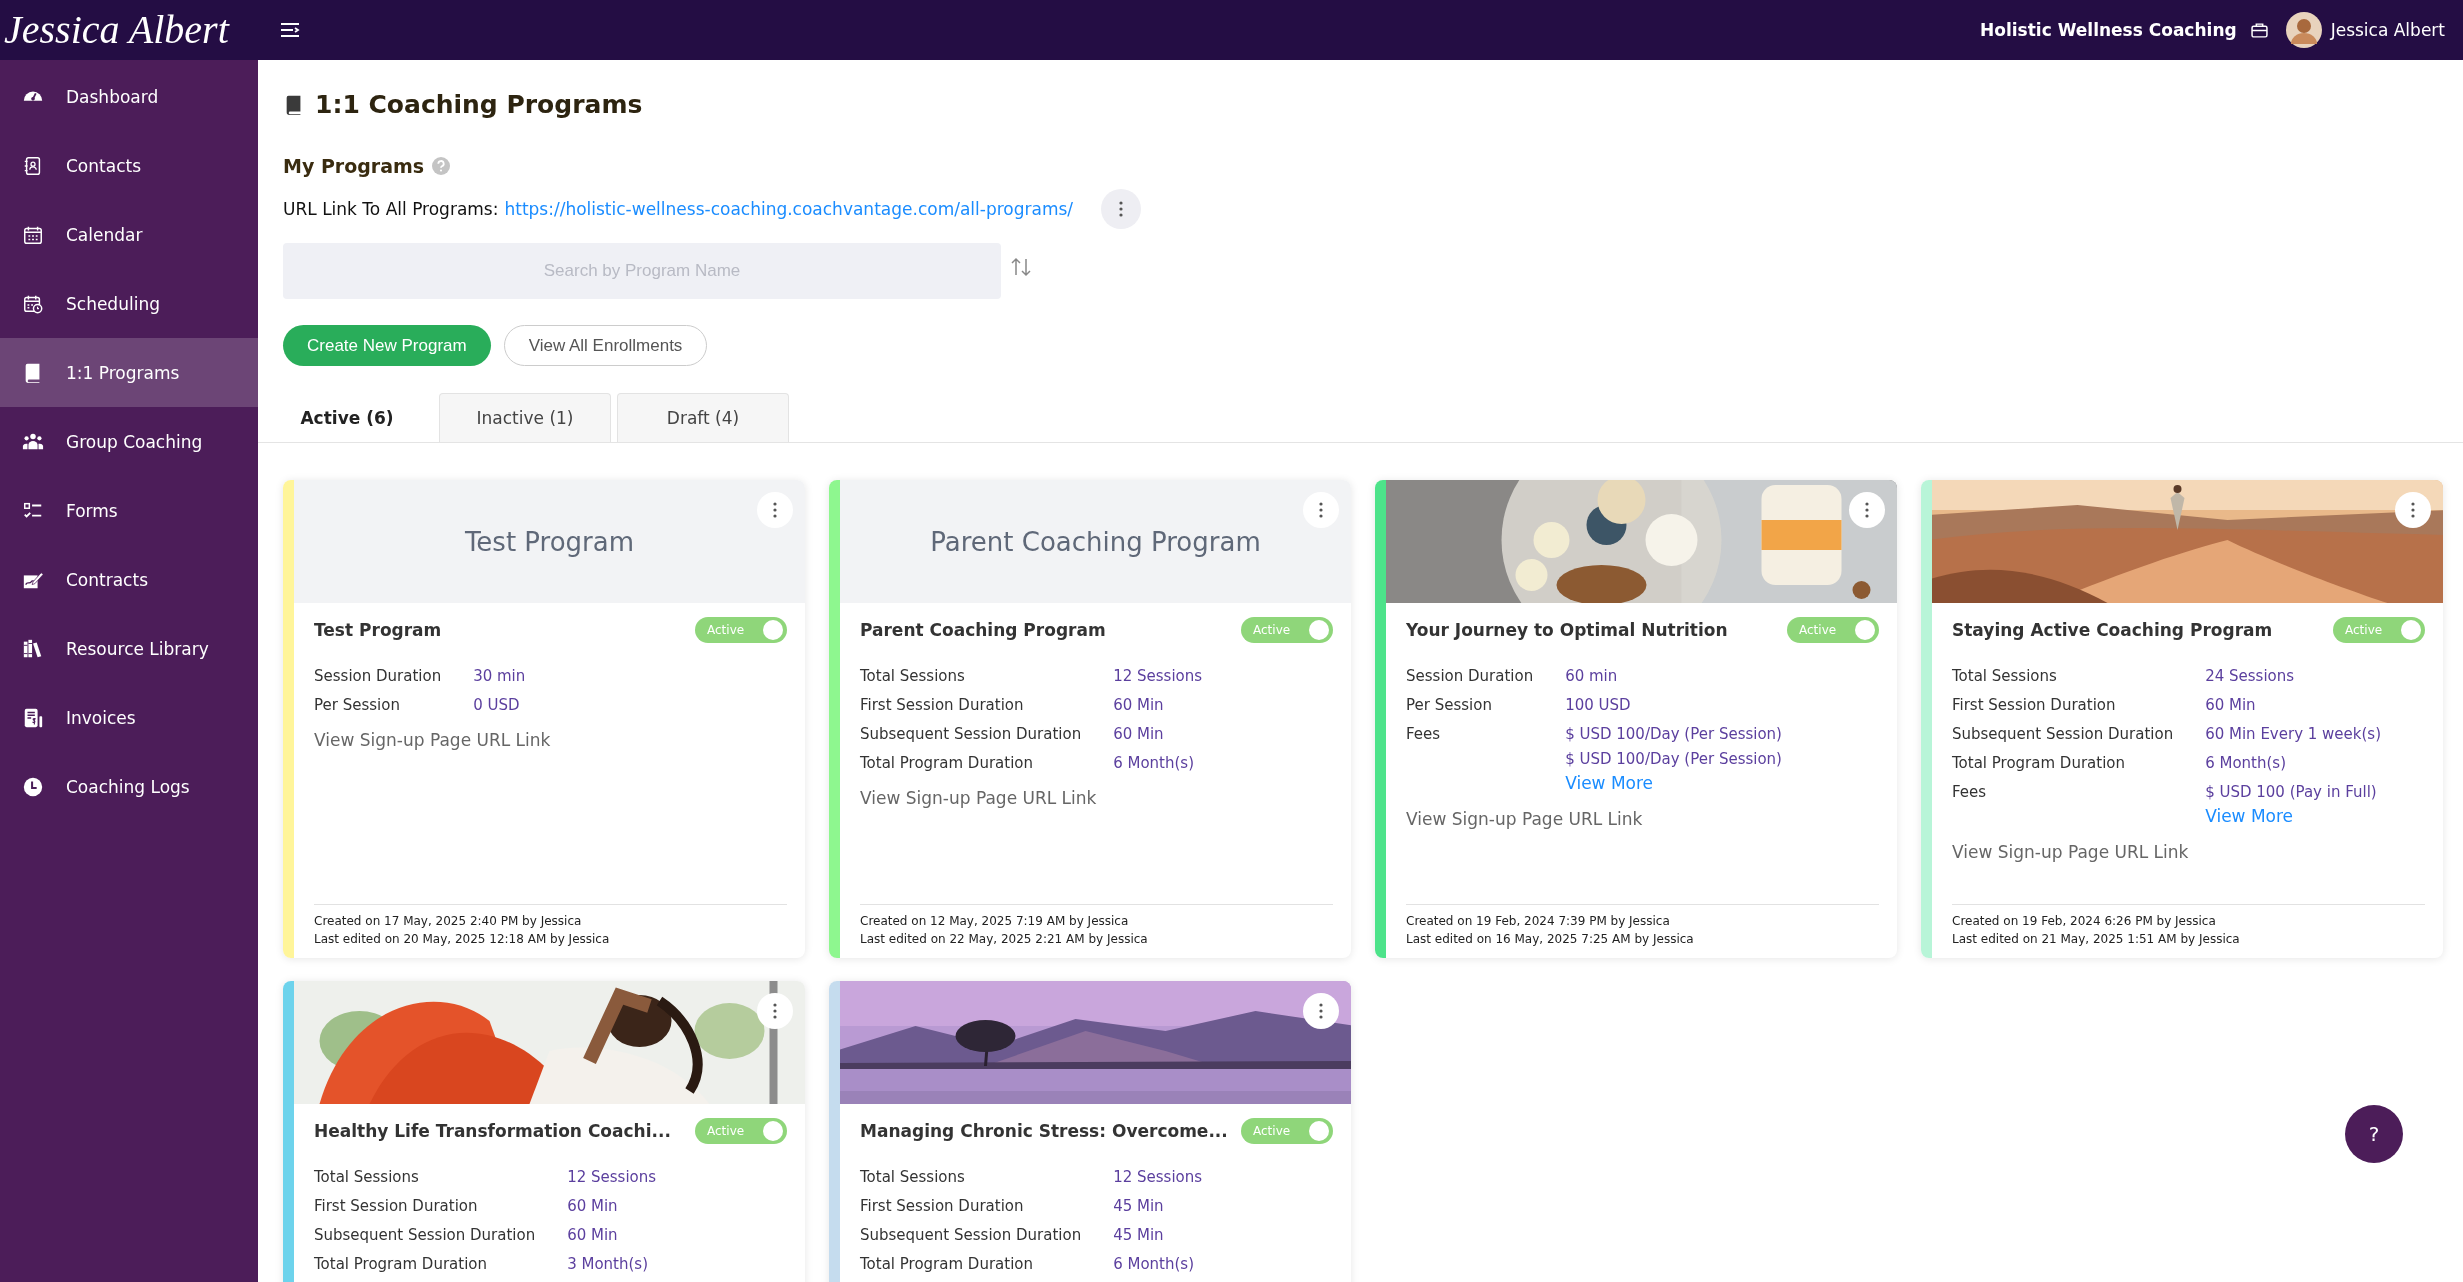 Image resolution: width=2463 pixels, height=1282 pixels. I want to click on sidebar-item: Contracts, so click(129, 579).